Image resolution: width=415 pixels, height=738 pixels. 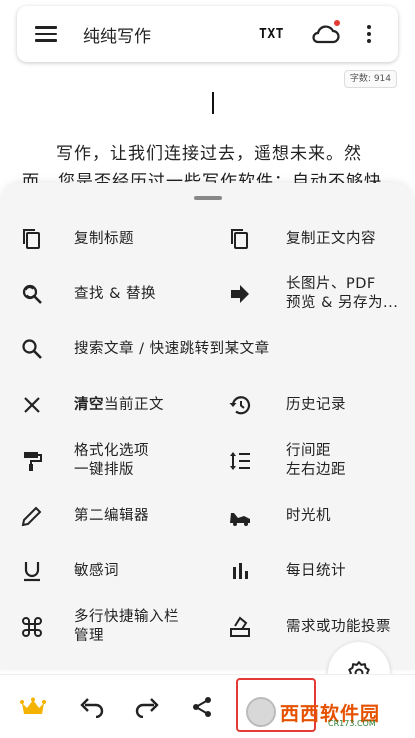 I want to click on menu-item-history: 历史记录, so click(x=287, y=405).